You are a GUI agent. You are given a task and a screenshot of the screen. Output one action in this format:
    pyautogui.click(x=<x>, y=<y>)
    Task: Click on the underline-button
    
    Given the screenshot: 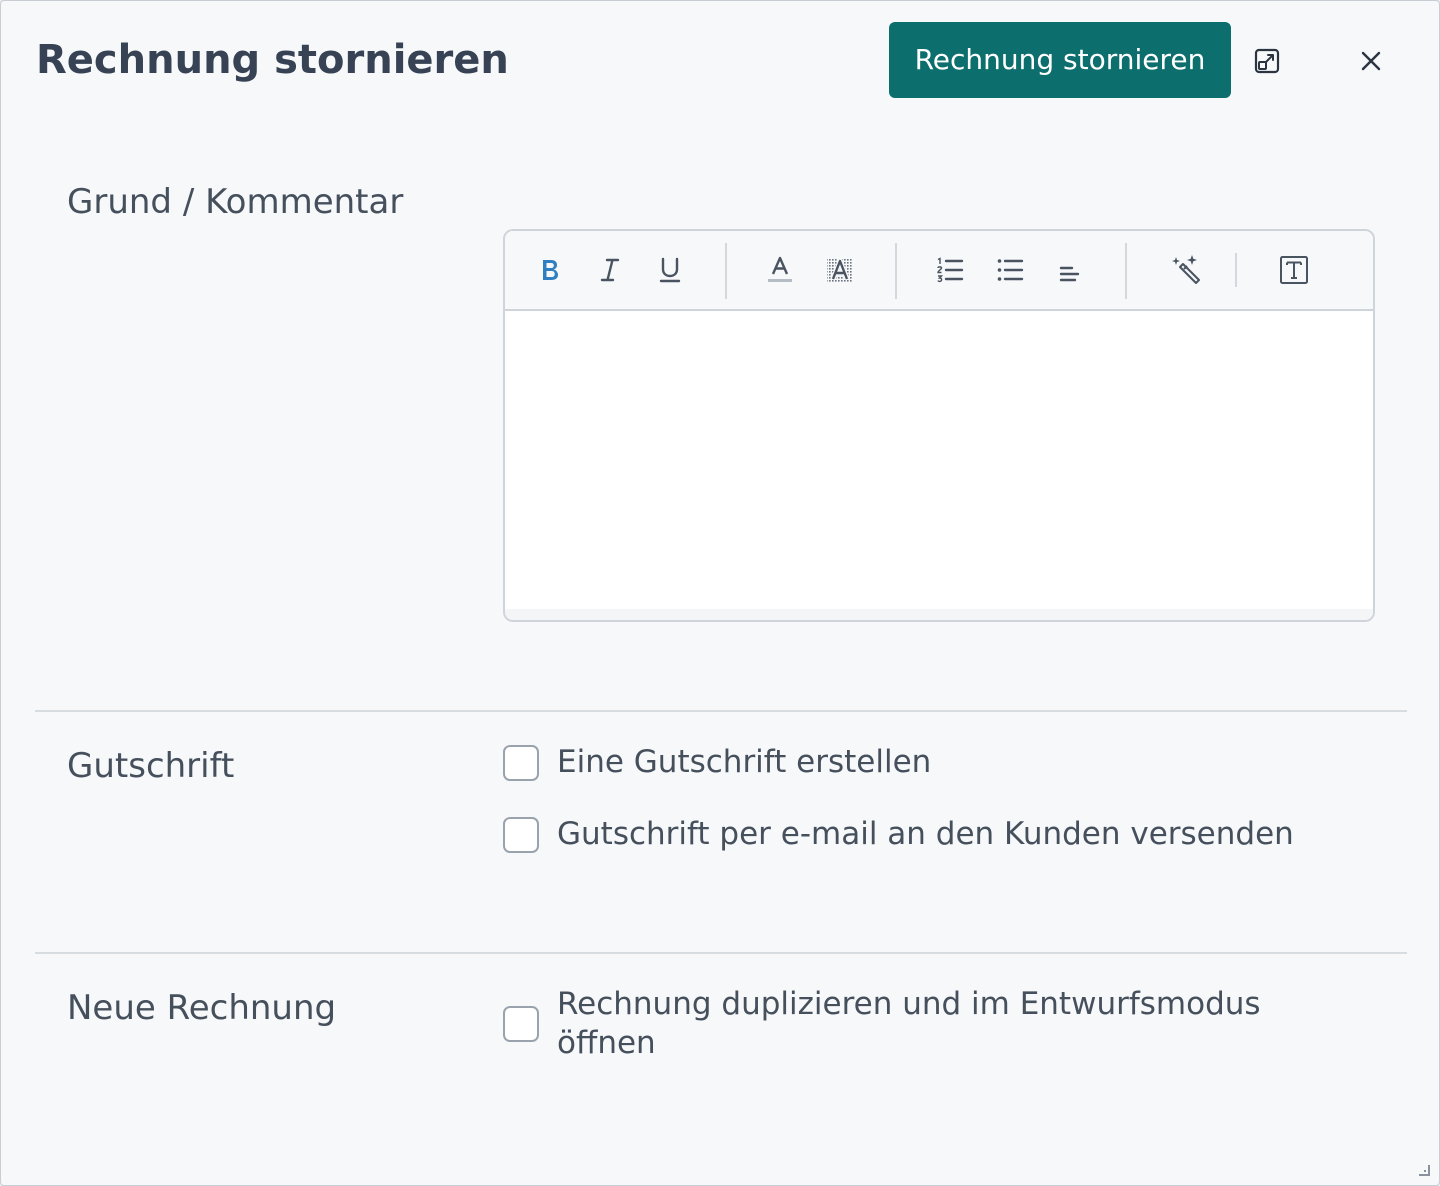 What is the action you would take?
    pyautogui.click(x=670, y=270)
    